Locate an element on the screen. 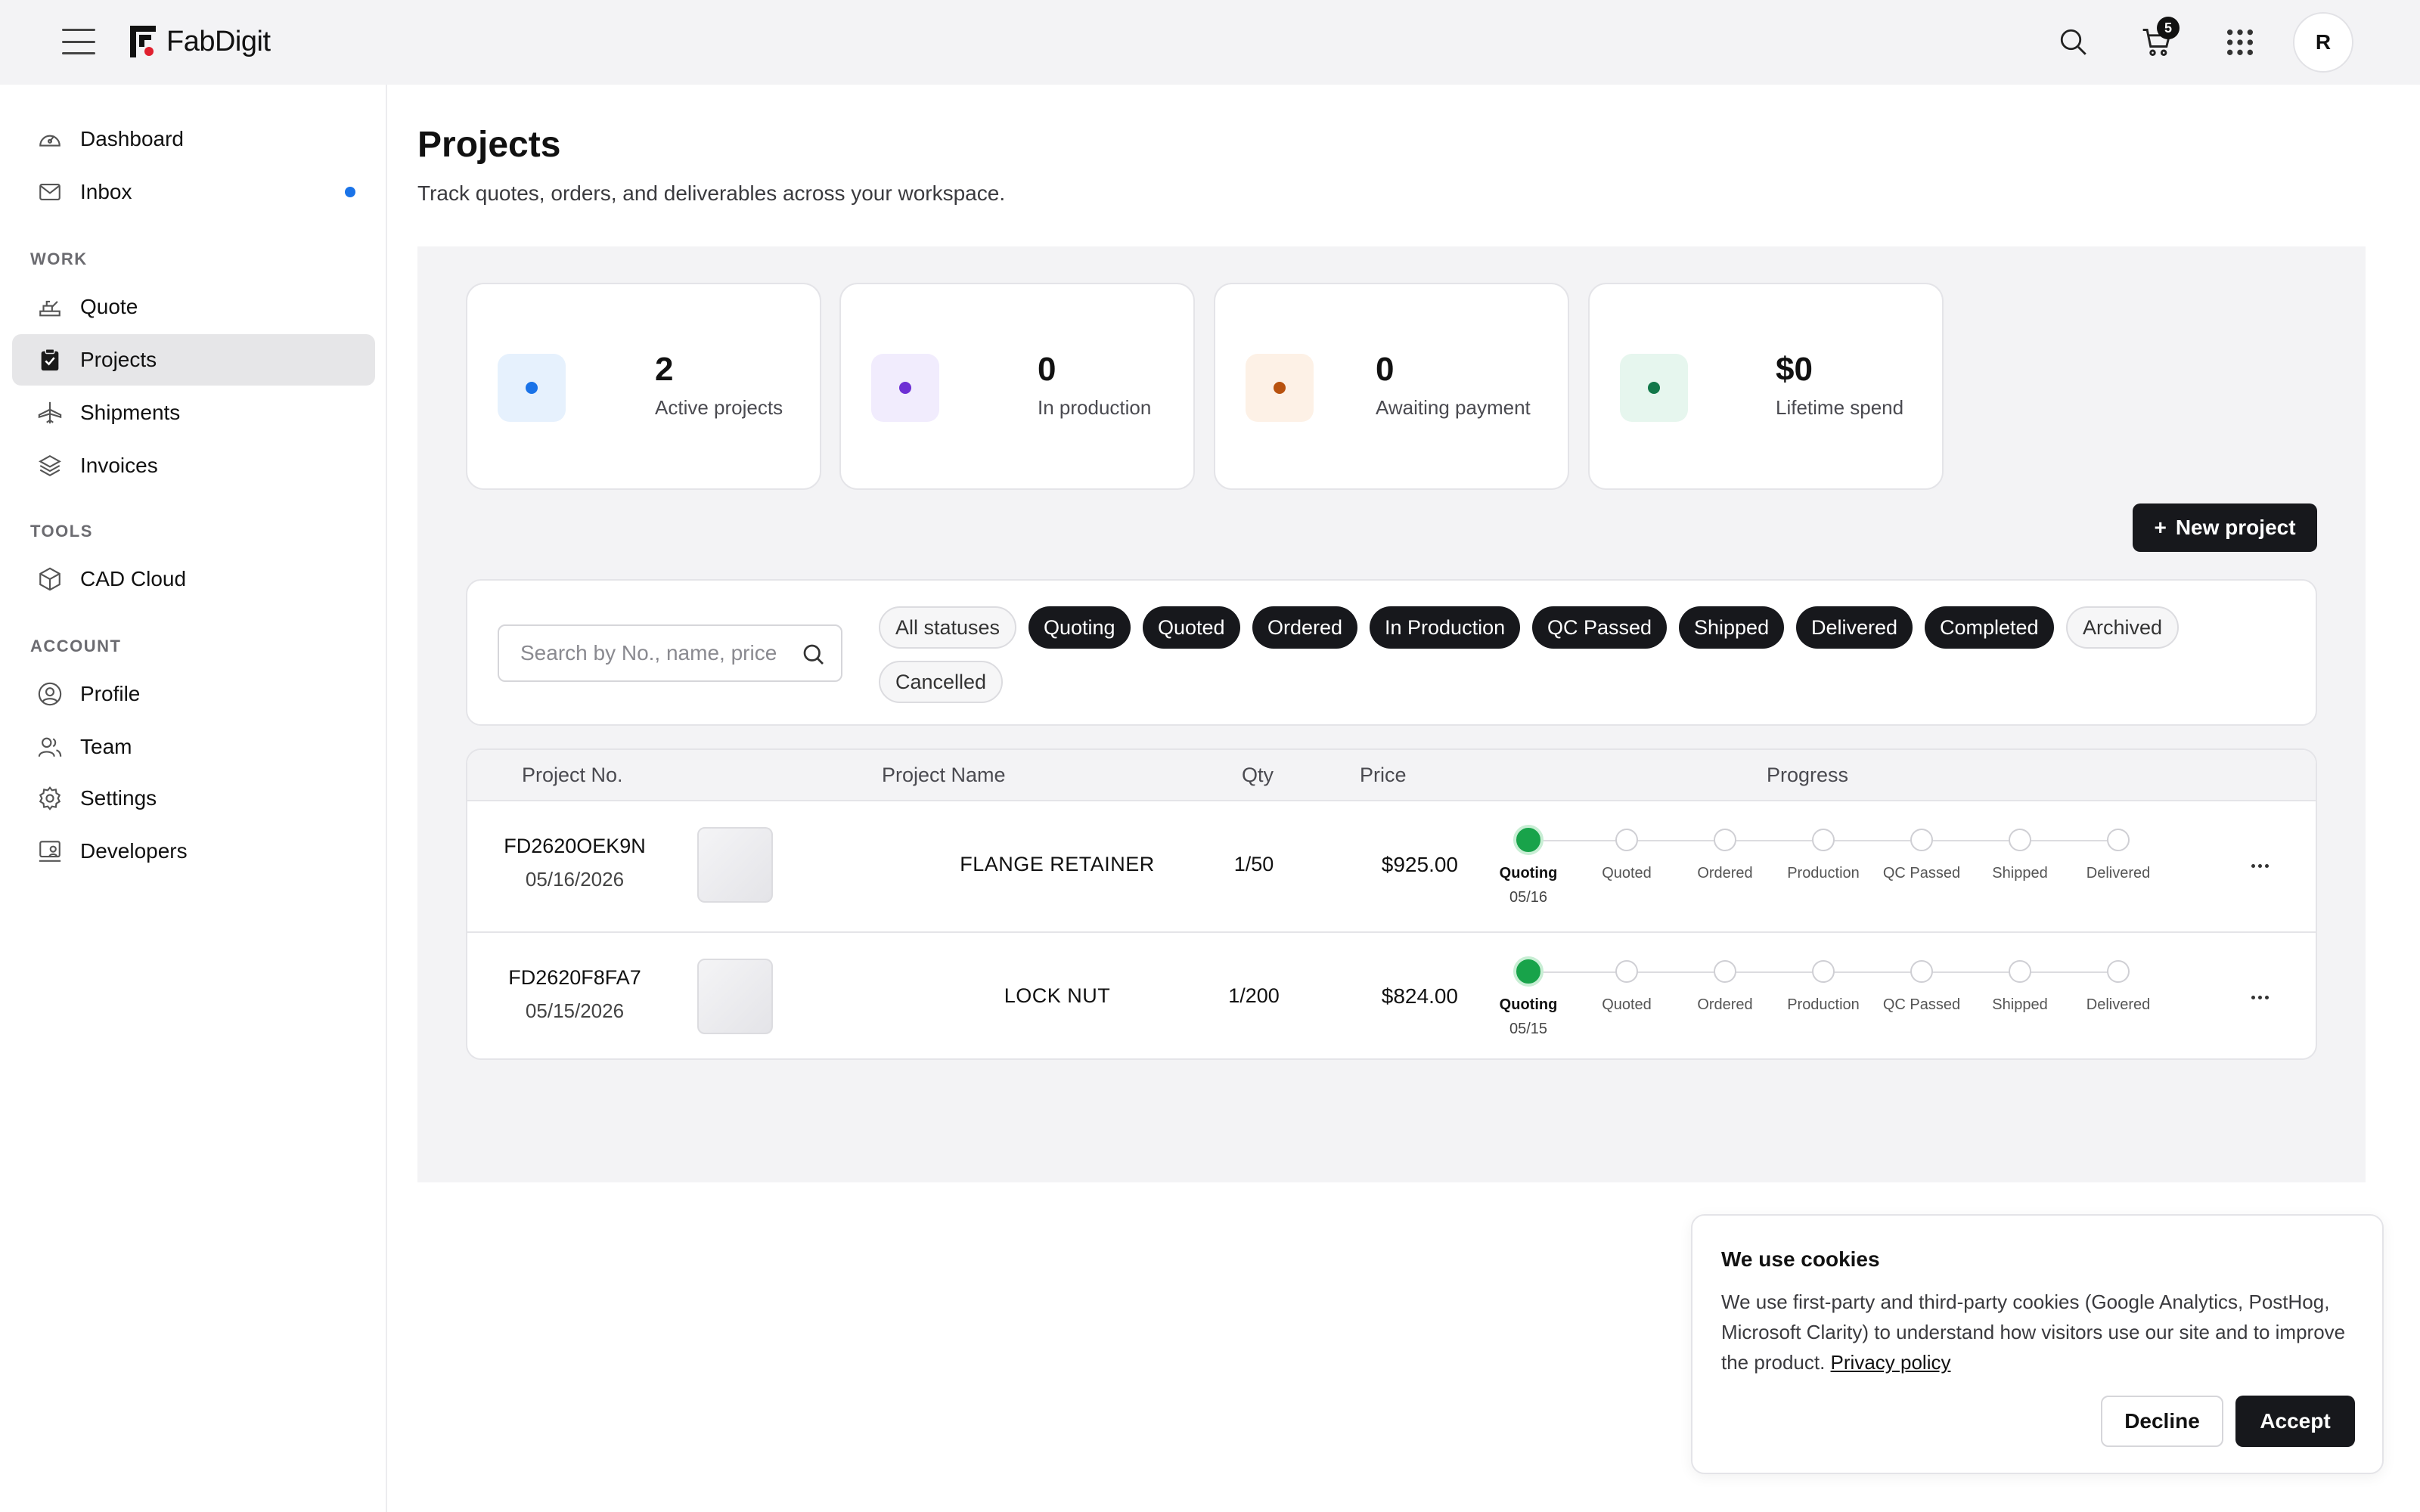 The height and width of the screenshot is (1512, 2420). filter-chip-shipped: Shipped is located at coordinates (1732, 628).